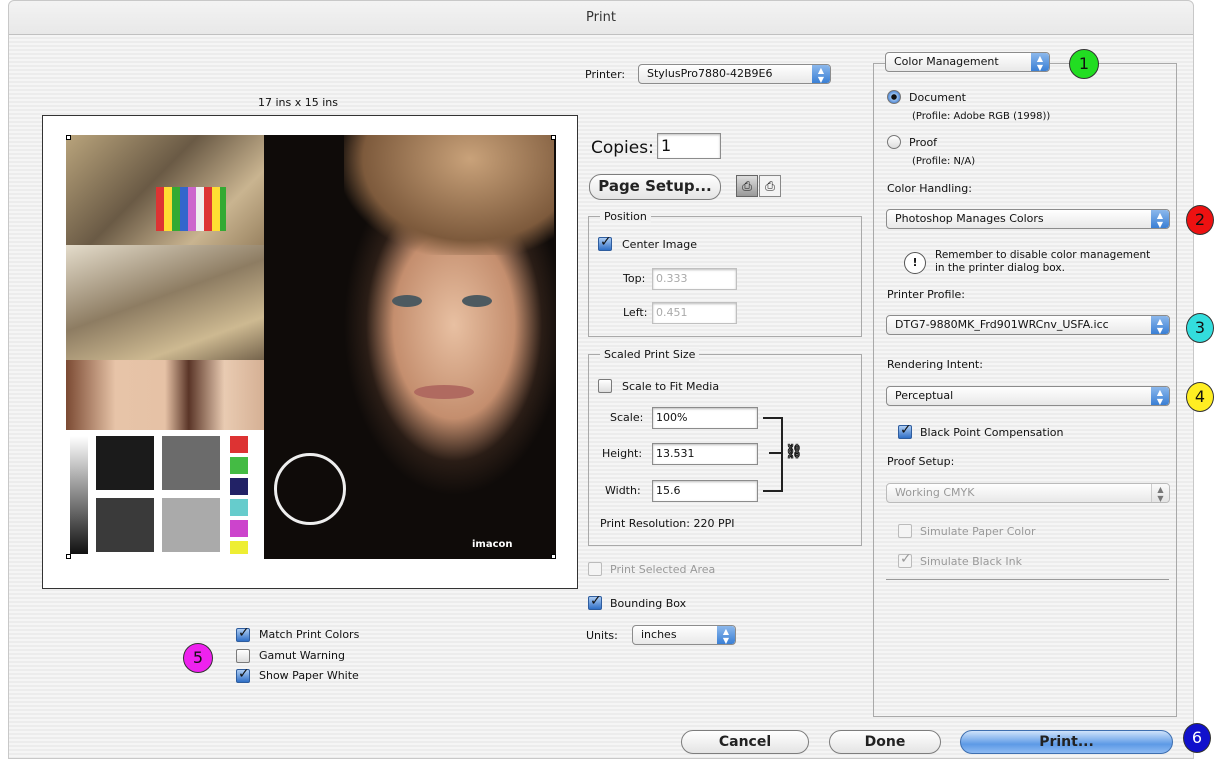 The width and height of the screenshot is (1219, 759). Describe the element at coordinates (243, 674) in the screenshot. I see `show-paper-white-checkbox` at that location.